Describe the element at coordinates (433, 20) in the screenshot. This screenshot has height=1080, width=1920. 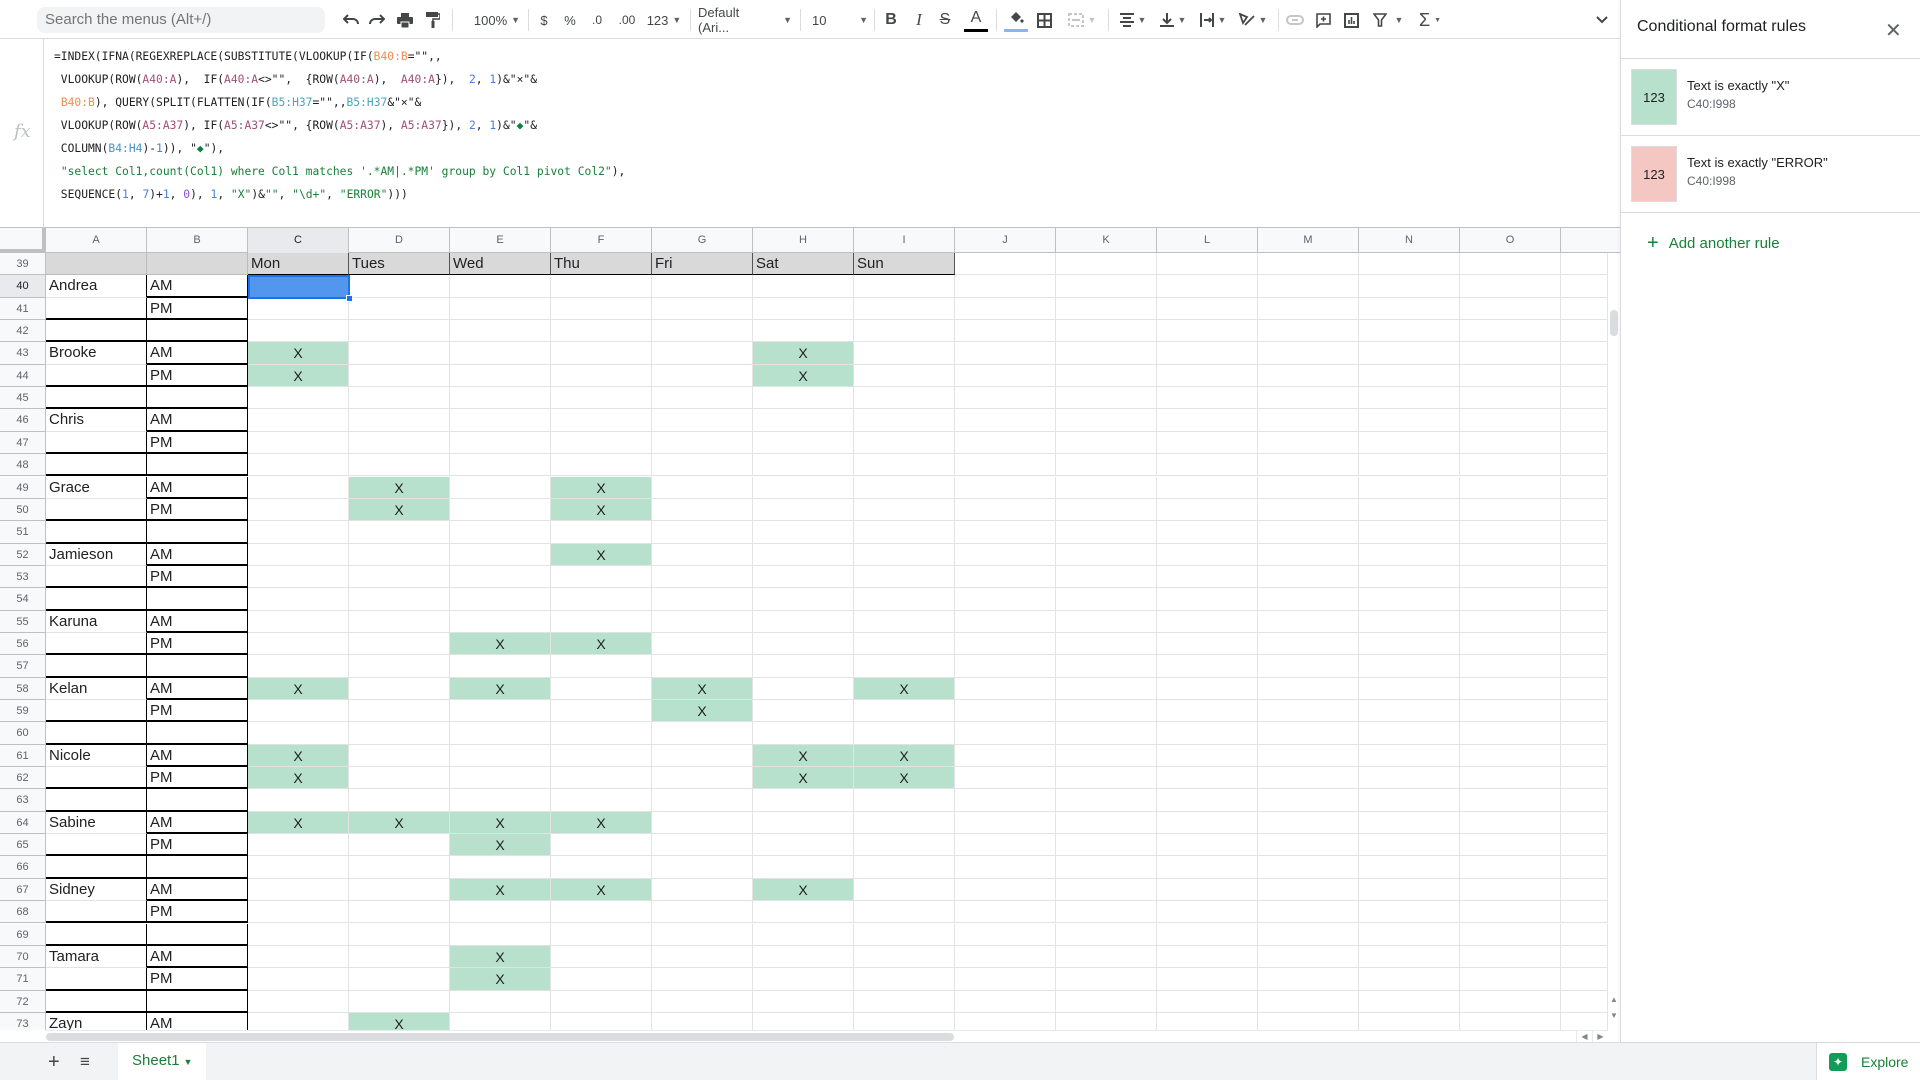
I see `paint-format-button` at that location.